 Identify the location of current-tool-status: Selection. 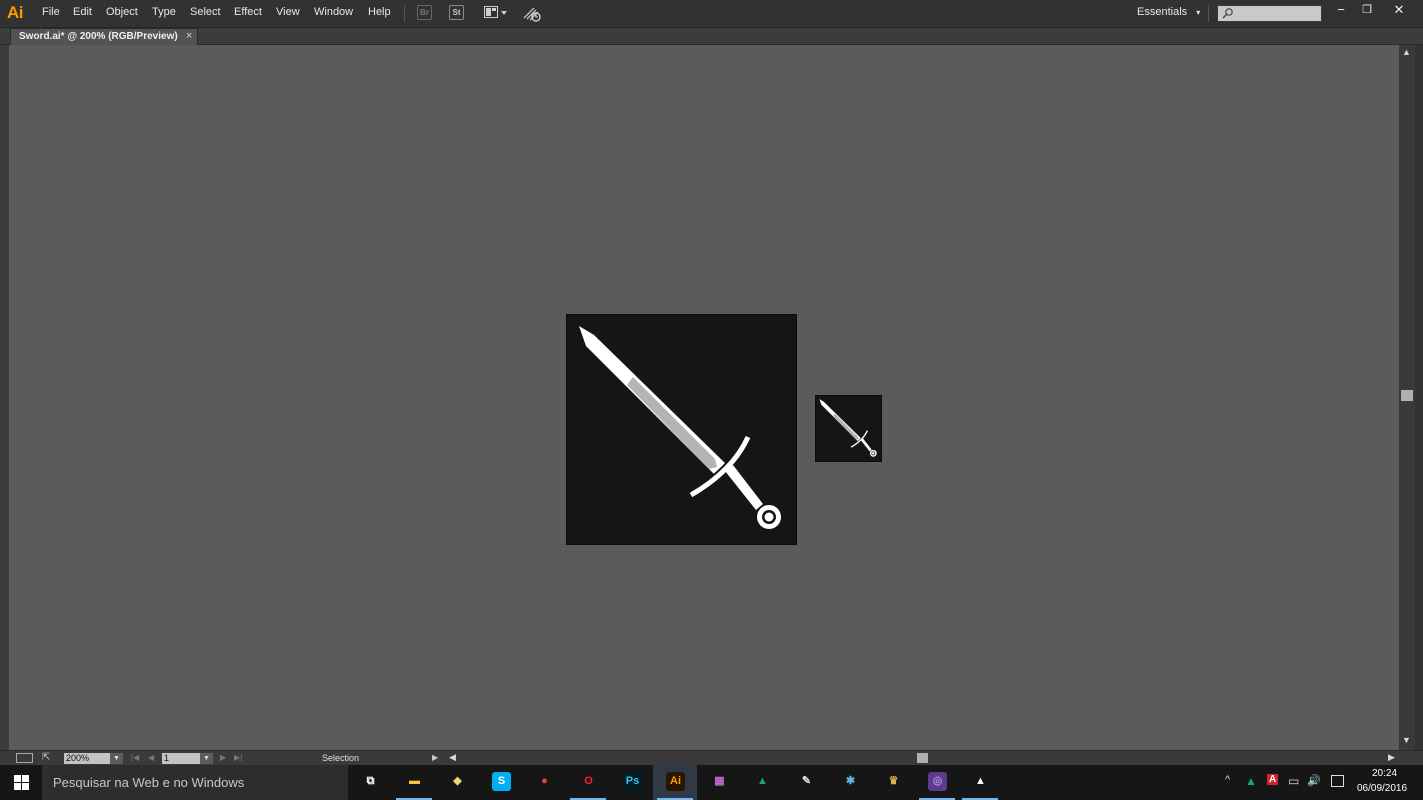
(341, 758).